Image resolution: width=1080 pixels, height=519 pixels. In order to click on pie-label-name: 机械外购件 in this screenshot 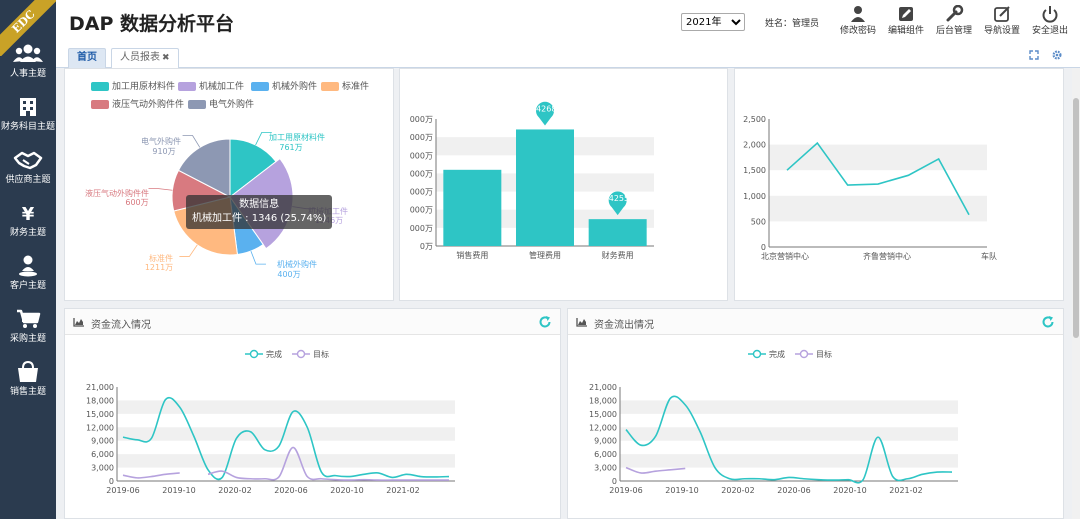, I will do `click(297, 264)`.